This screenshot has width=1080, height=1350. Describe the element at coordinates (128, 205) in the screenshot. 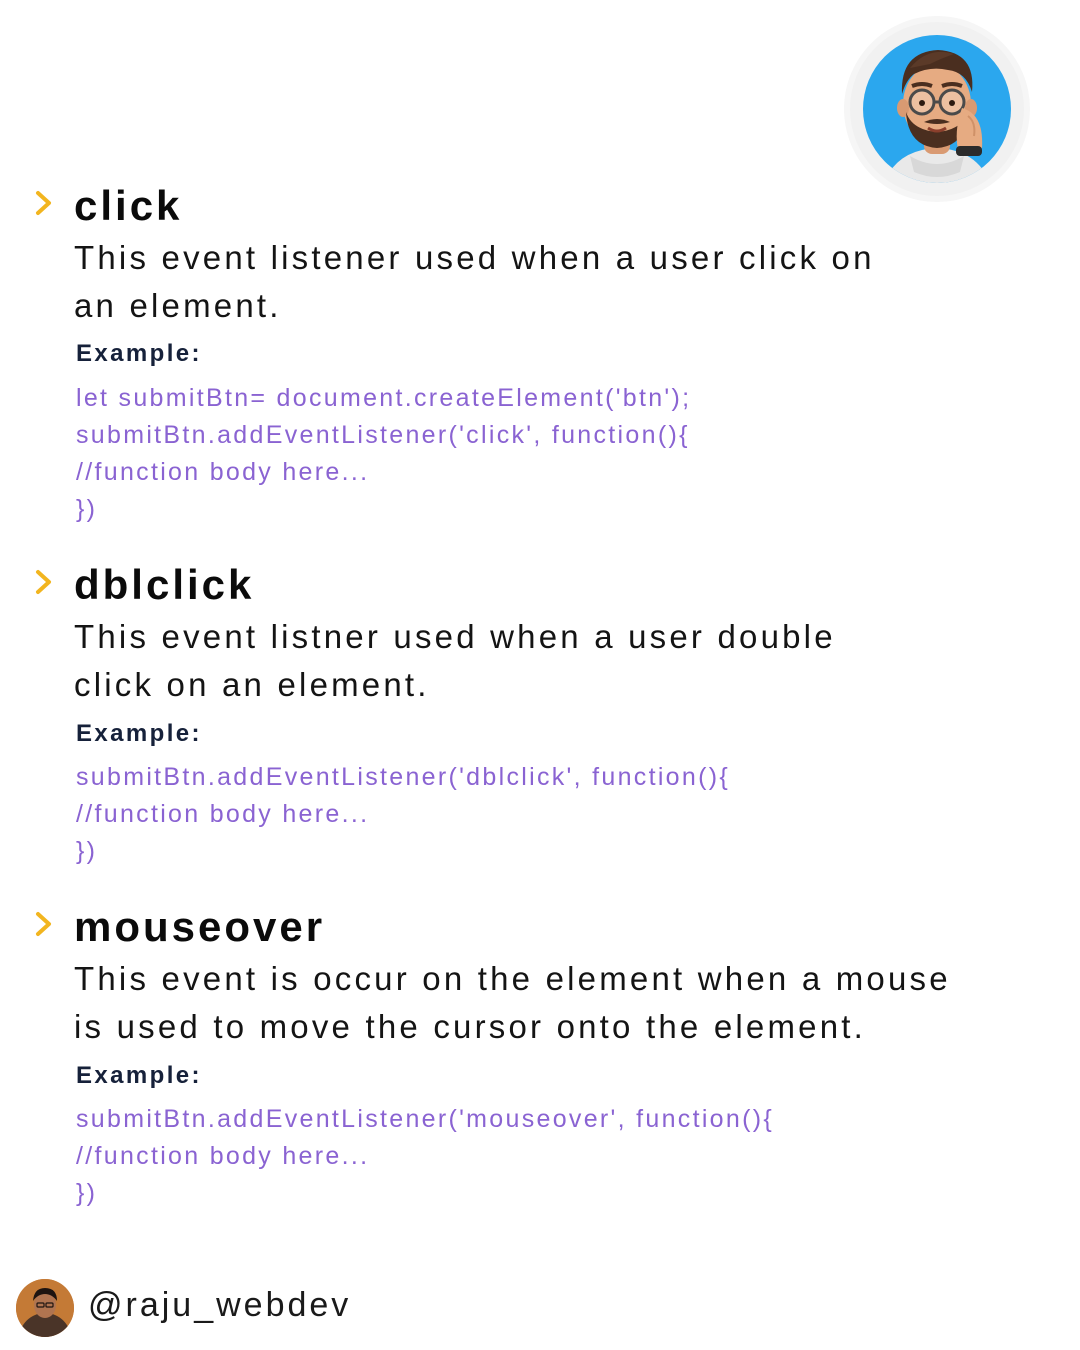

I see `section-title: click` at that location.